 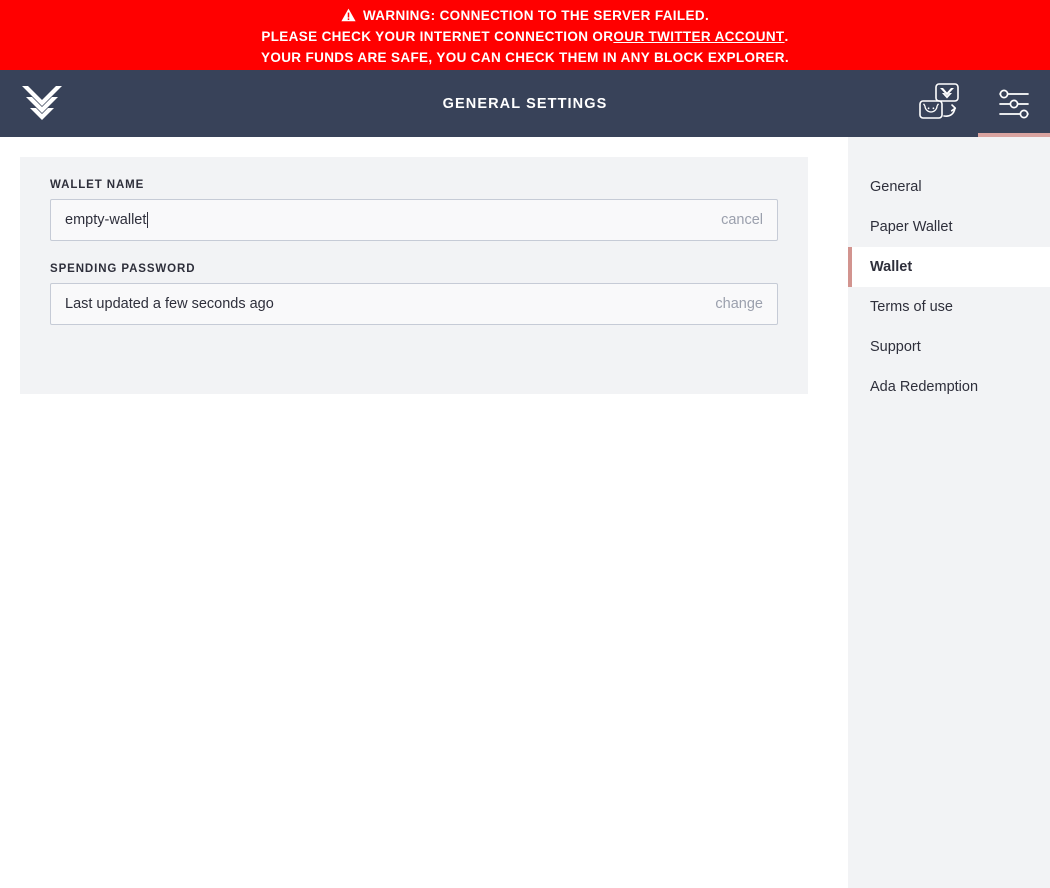 What do you see at coordinates (148, 220) in the screenshot?
I see `text-cursor` at bounding box center [148, 220].